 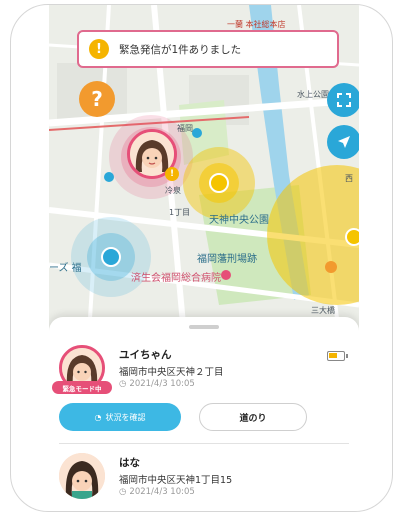 What do you see at coordinates (180, 49) in the screenshot?
I see `alert-text: 緊急発信が1件ありました` at bounding box center [180, 49].